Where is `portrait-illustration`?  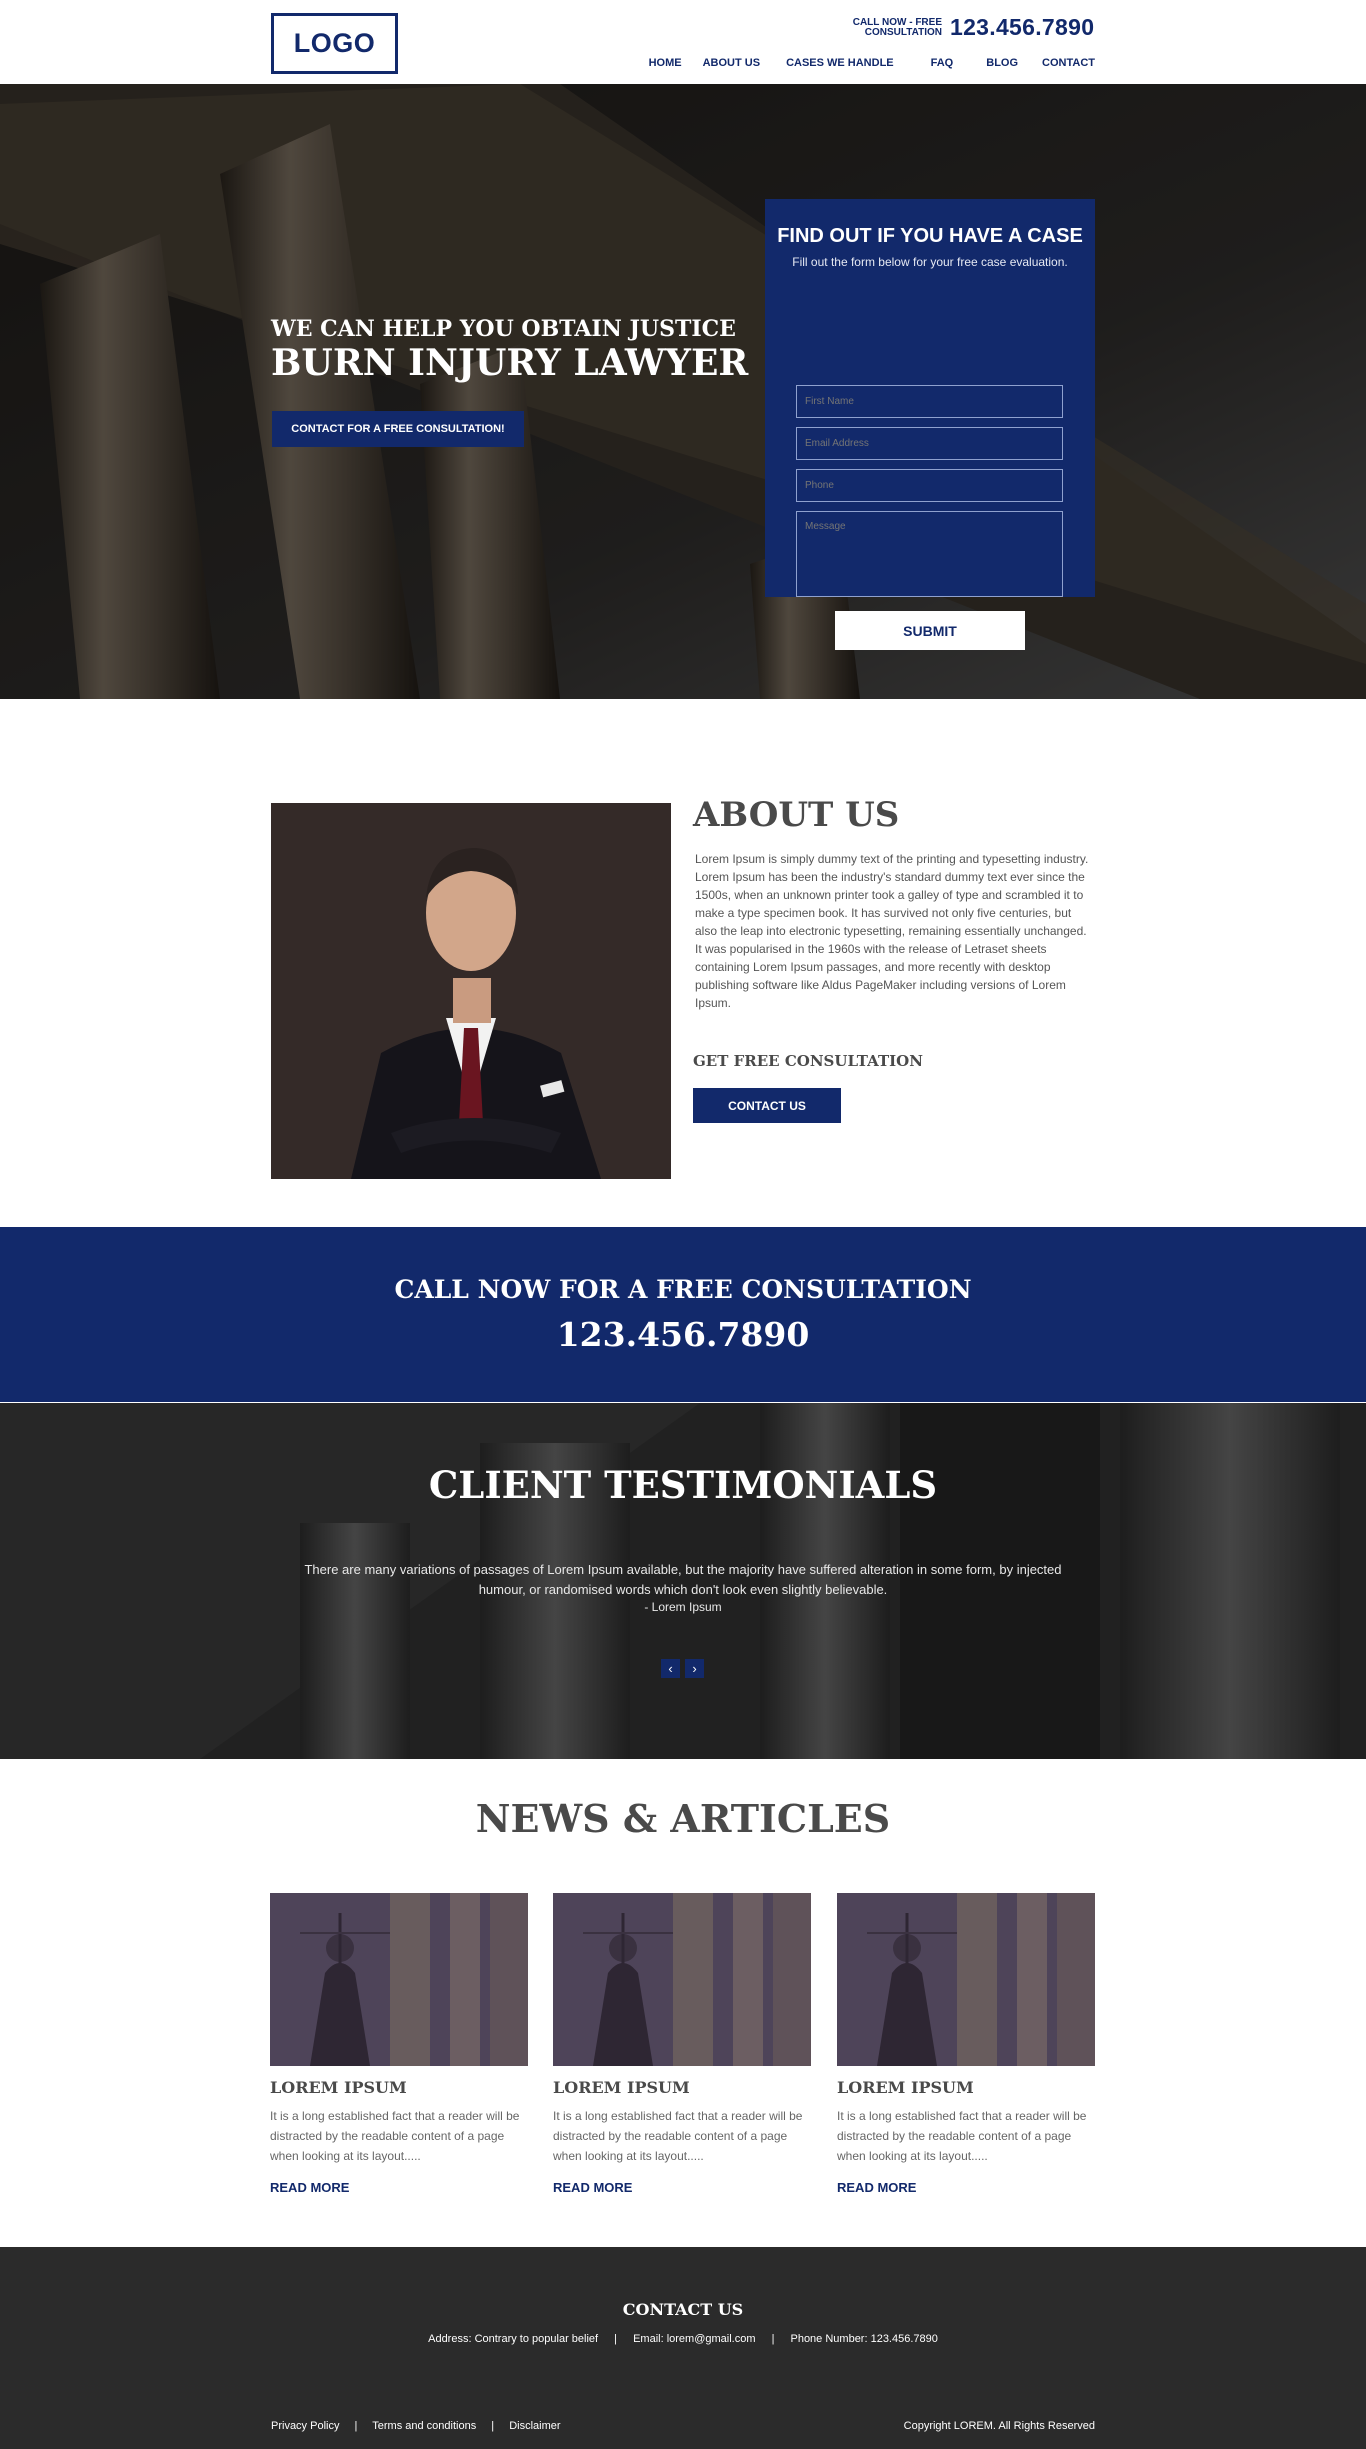 portrait-illustration is located at coordinates (471, 991).